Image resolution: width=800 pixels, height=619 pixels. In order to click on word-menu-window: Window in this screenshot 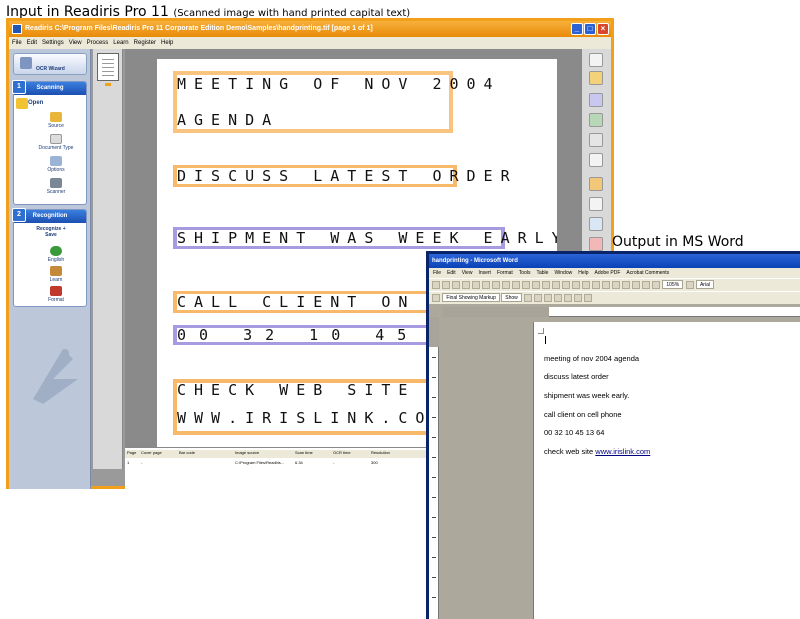, I will do `click(563, 273)`.